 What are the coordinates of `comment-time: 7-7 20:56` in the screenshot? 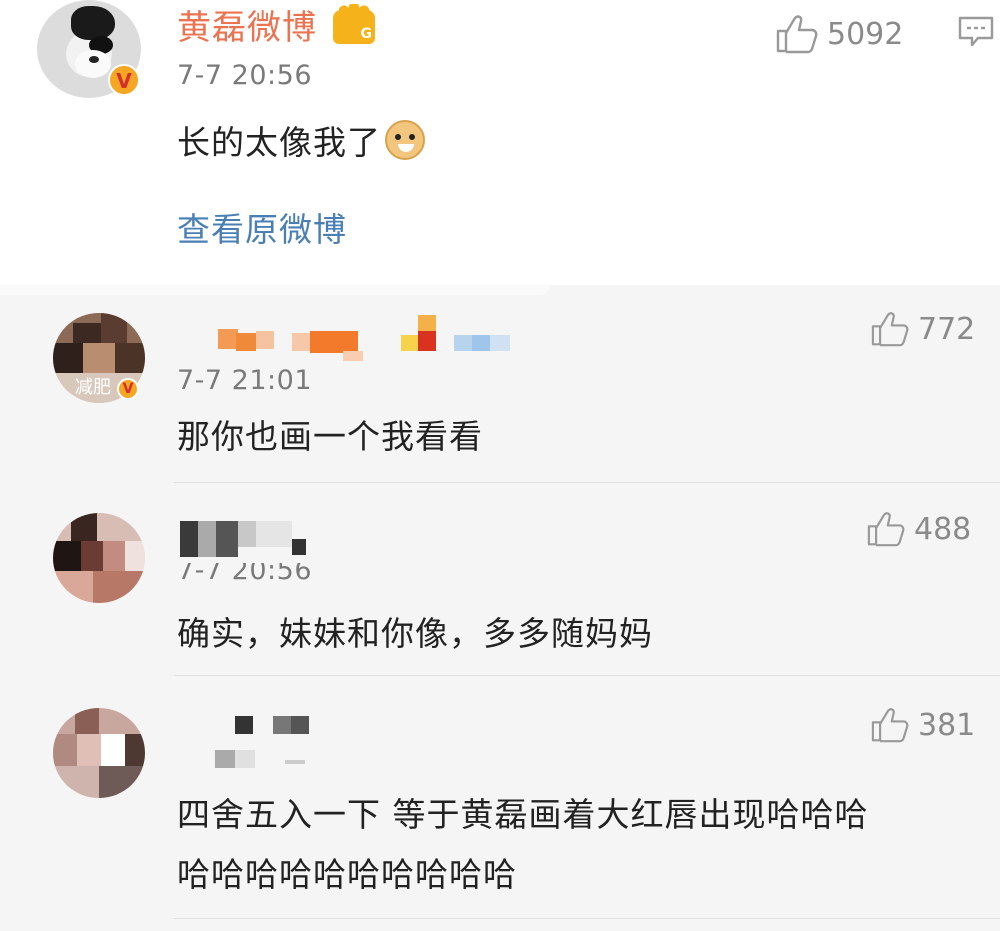 It's located at (244, 572).